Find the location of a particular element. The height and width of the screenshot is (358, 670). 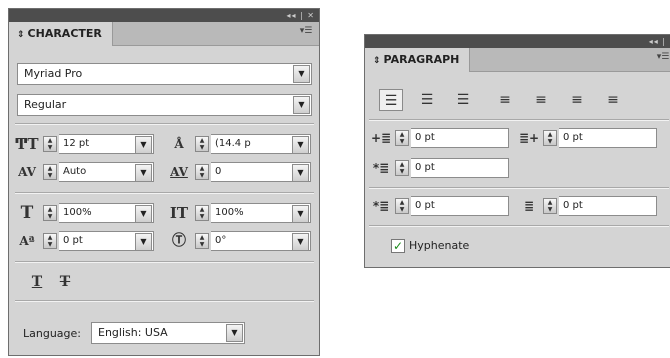

font-size-value: 12 pt is located at coordinates (76, 143).